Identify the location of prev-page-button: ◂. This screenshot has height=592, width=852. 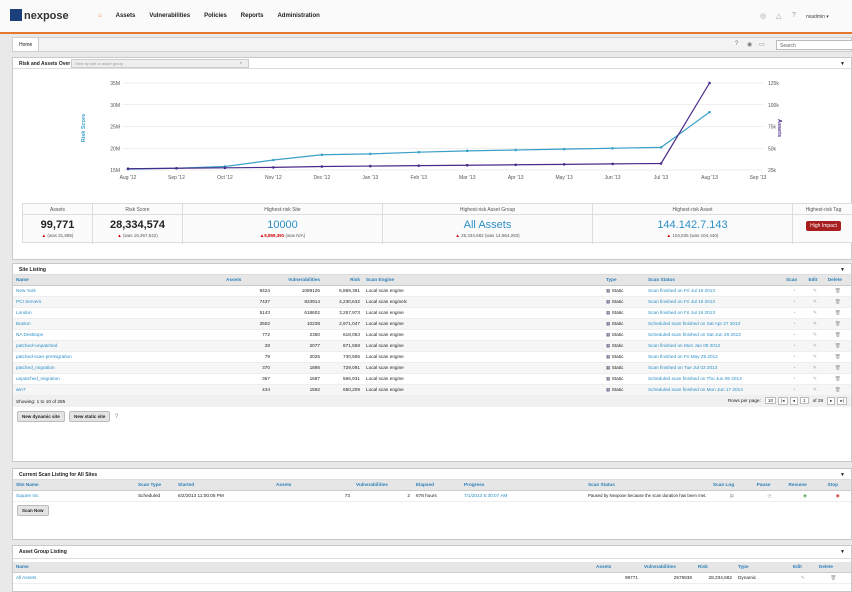
(794, 400).